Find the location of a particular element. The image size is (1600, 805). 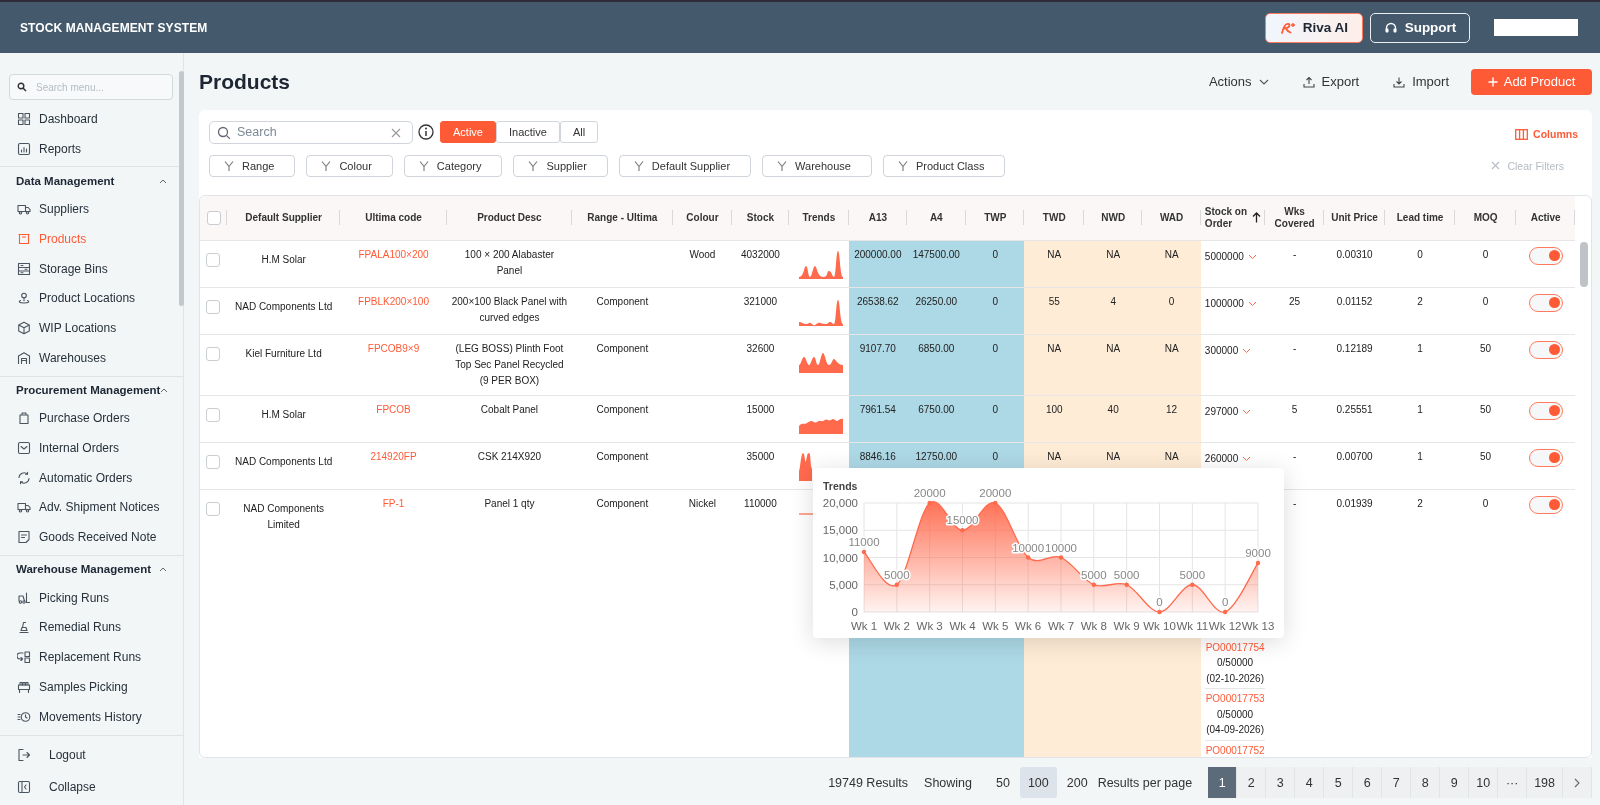

column-header: MOQ is located at coordinates (1485, 217).